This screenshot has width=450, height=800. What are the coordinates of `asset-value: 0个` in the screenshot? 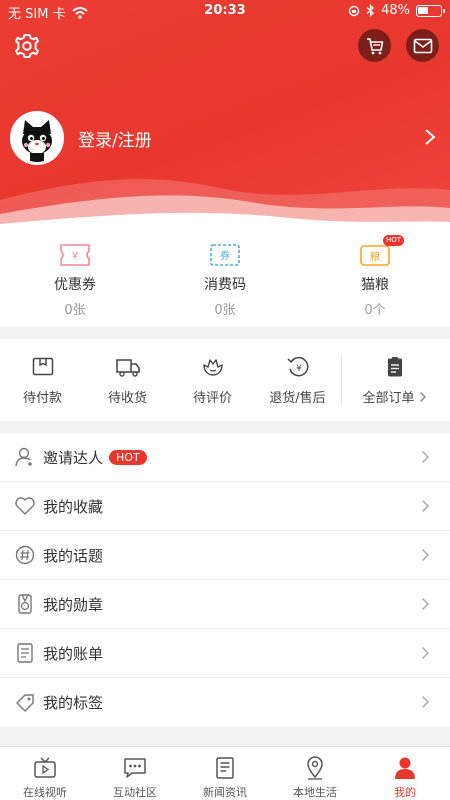 It's located at (375, 310).